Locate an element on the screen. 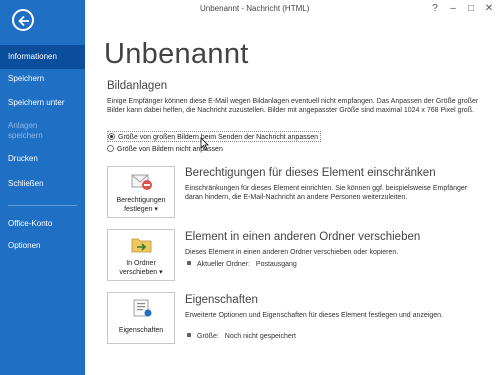 The width and height of the screenshot is (500, 375). sidebar-item-drucken: Drucken is located at coordinates (42, 159).